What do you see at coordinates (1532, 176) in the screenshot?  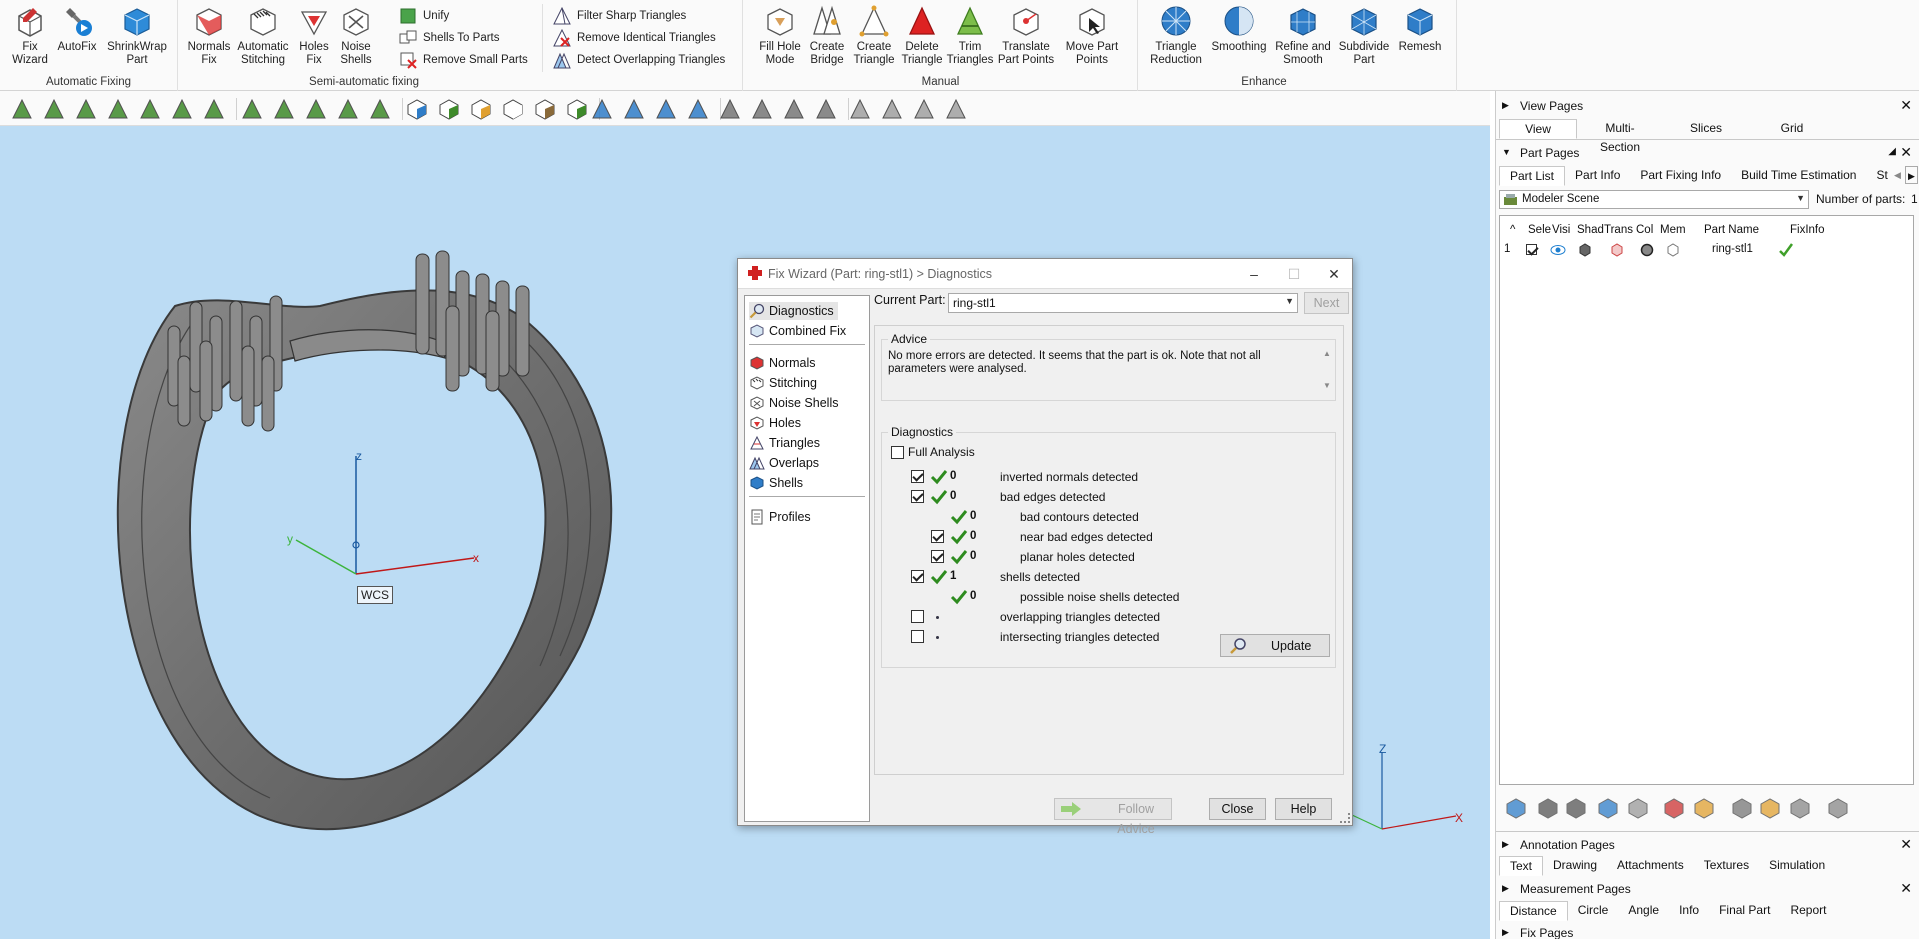 I see `tab-part-list: Part List` at bounding box center [1532, 176].